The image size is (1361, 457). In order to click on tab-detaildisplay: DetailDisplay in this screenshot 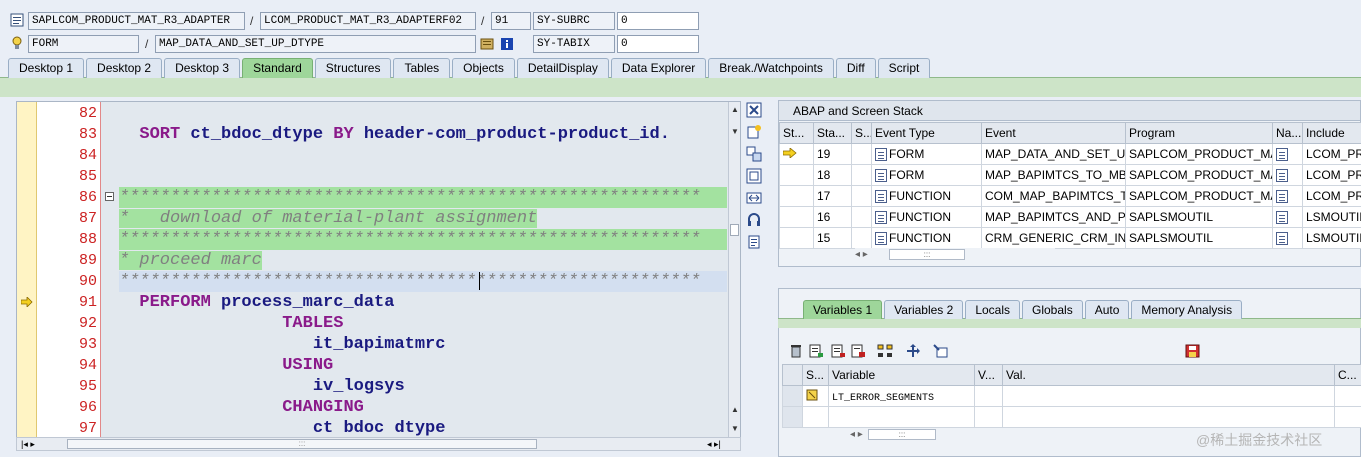, I will do `click(562, 68)`.